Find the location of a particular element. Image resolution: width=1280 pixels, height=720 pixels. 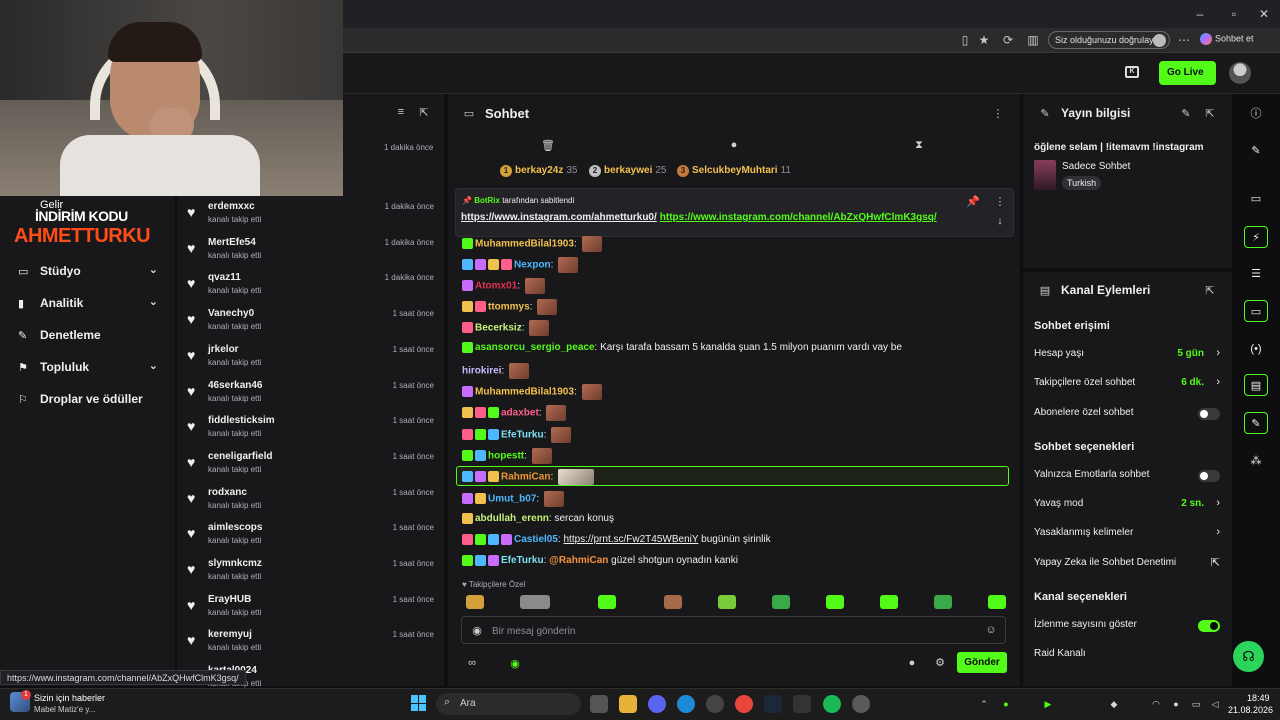

leaderboard-entry: 1 berkay24z 35 is located at coordinates (539, 171).